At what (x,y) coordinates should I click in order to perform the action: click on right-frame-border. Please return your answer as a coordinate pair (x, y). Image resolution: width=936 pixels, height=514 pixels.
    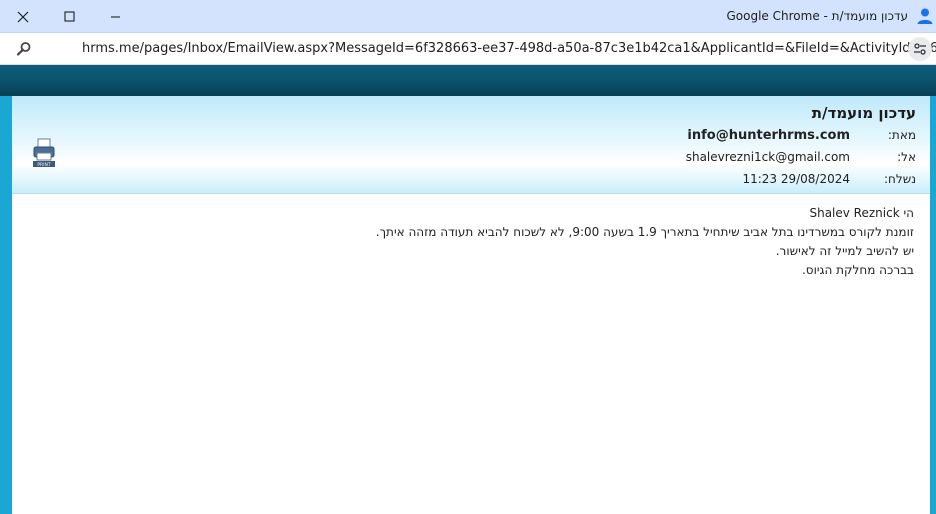
    Looking at the image, I should click on (933, 305).